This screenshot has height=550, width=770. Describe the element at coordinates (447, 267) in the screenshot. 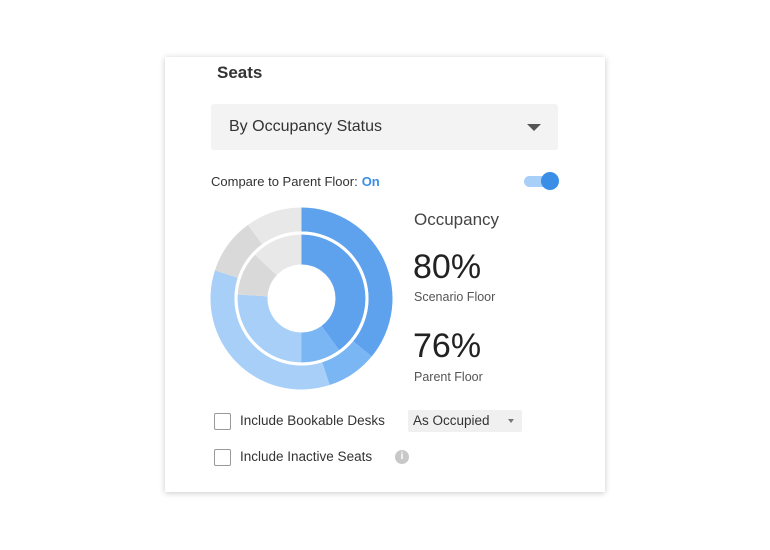

I see `scenario-occupancy-value: 80%` at that location.